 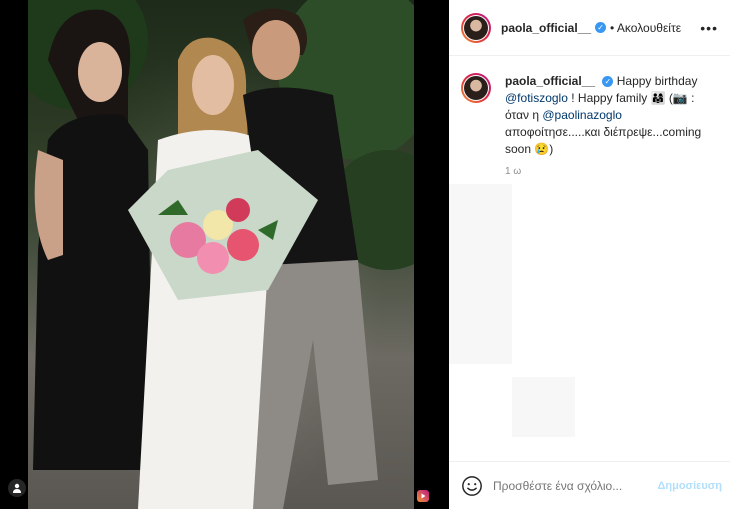 What do you see at coordinates (633, 98) in the screenshot?
I see `caption-text-2: ! Happy family 👨‍👩‍👧 (📷 :` at bounding box center [633, 98].